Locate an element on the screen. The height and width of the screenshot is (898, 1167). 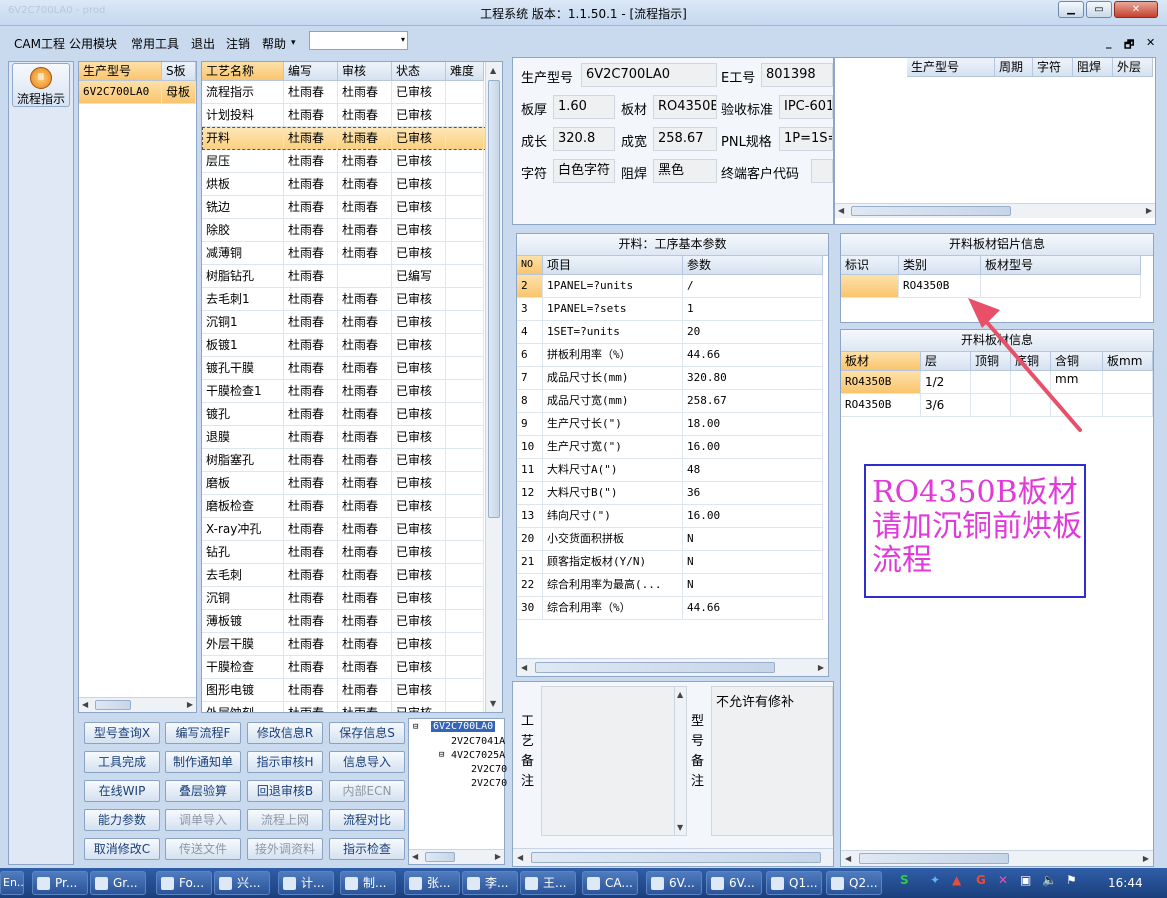
close-icon: ✕ is located at coordinates (1136, 9).